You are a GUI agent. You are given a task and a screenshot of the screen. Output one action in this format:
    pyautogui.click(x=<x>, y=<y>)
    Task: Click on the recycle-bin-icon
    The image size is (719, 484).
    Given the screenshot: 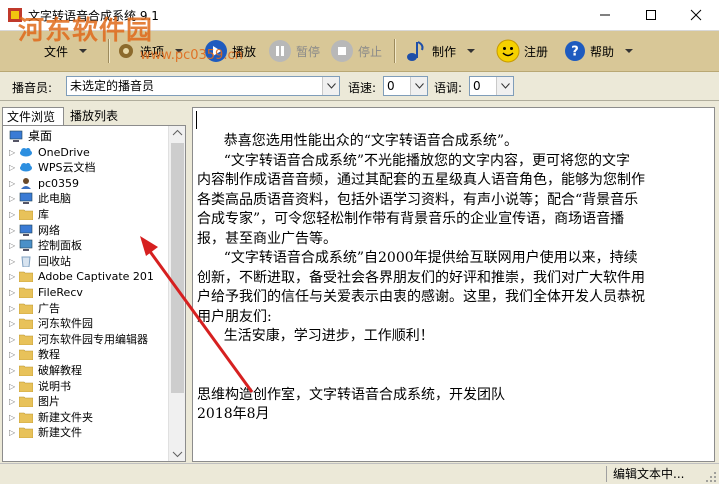 What is the action you would take?
    pyautogui.click(x=26, y=261)
    